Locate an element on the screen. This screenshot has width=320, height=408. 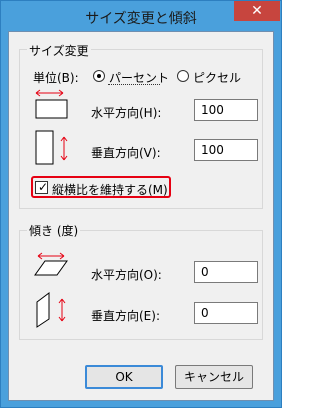
focus-underline is located at coordinates (134, 84).